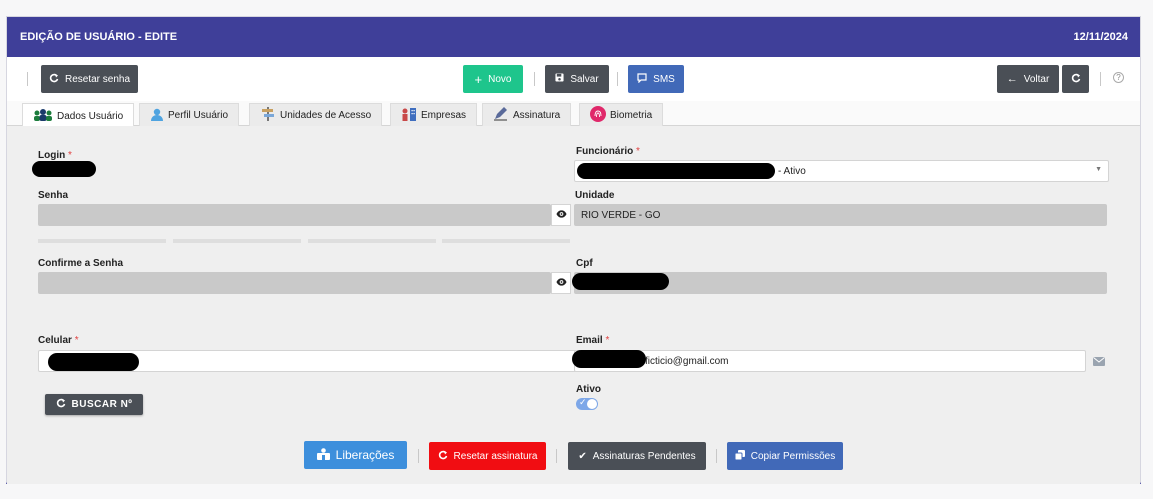  I want to click on email-input: ficticio@gmail.com, so click(830, 361).